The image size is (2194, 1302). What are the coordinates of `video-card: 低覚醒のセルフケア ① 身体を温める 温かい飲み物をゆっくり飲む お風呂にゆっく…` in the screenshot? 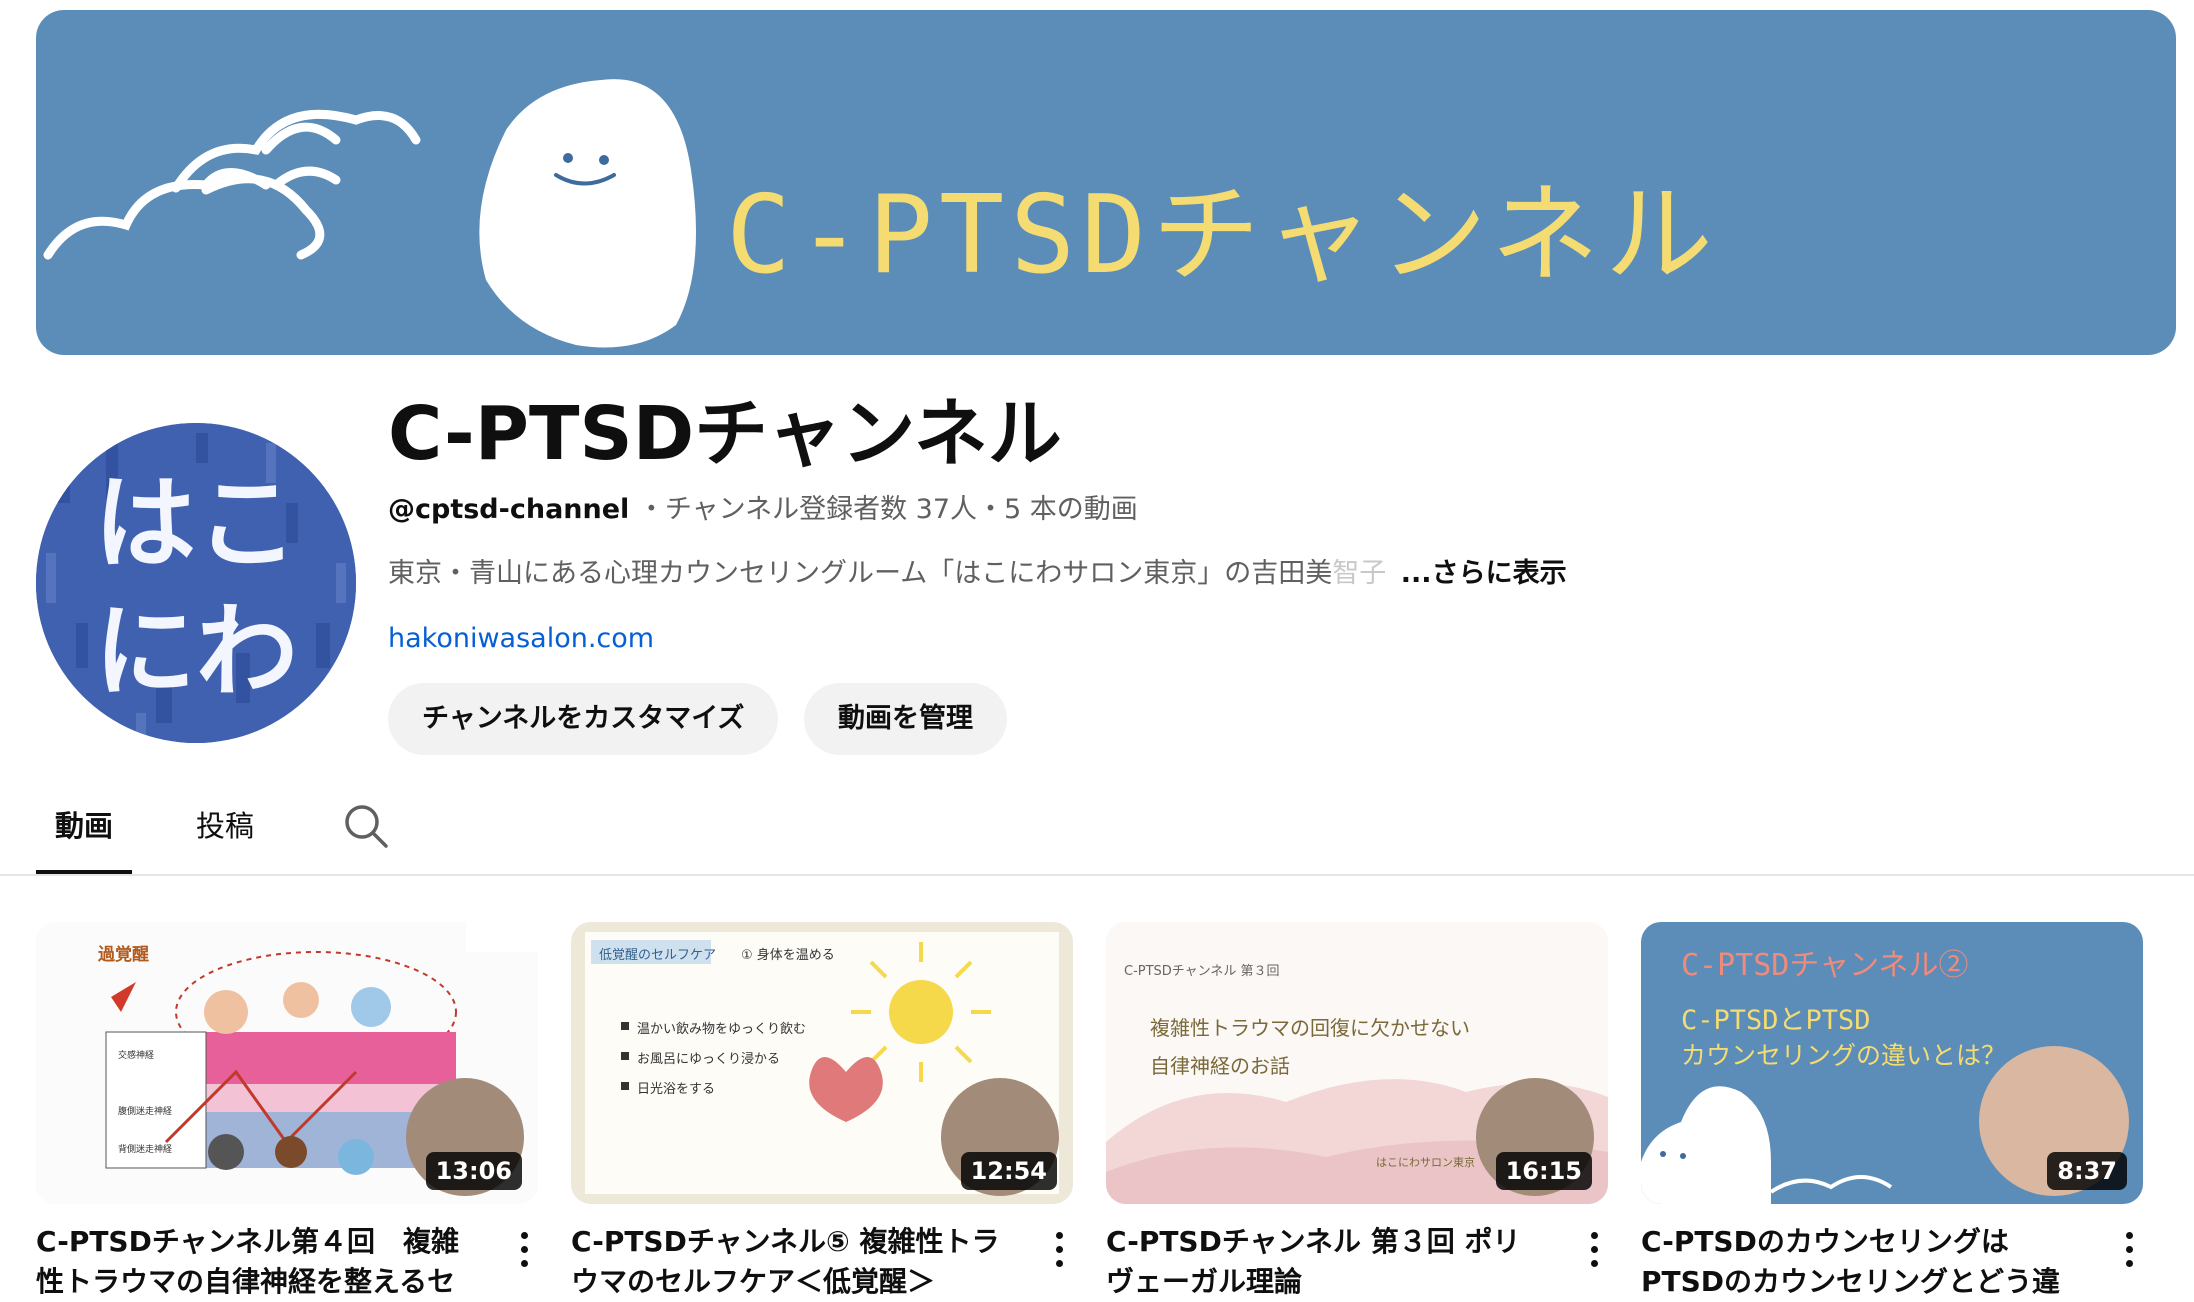 It's located at (822, 1110).